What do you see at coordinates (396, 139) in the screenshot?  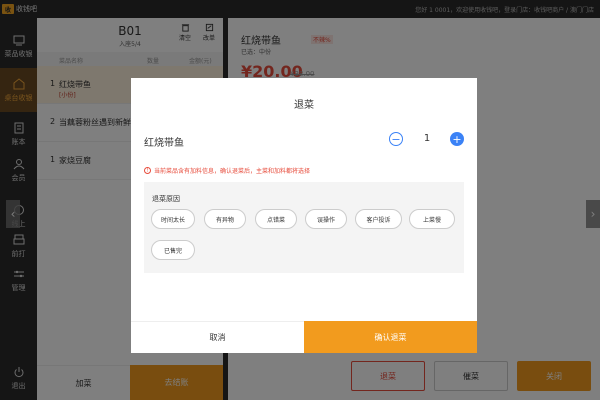 I see `minus-icon: −` at bounding box center [396, 139].